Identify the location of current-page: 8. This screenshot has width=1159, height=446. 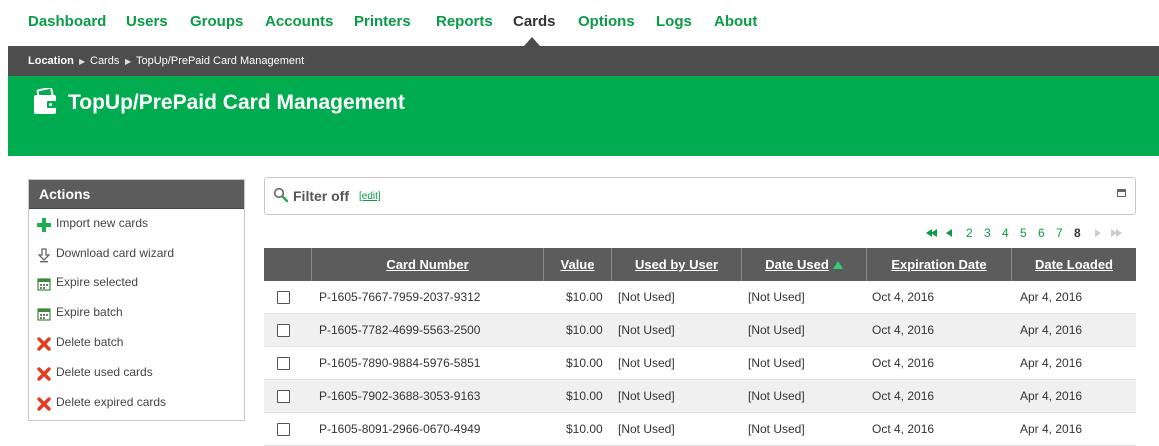
(1077, 233).